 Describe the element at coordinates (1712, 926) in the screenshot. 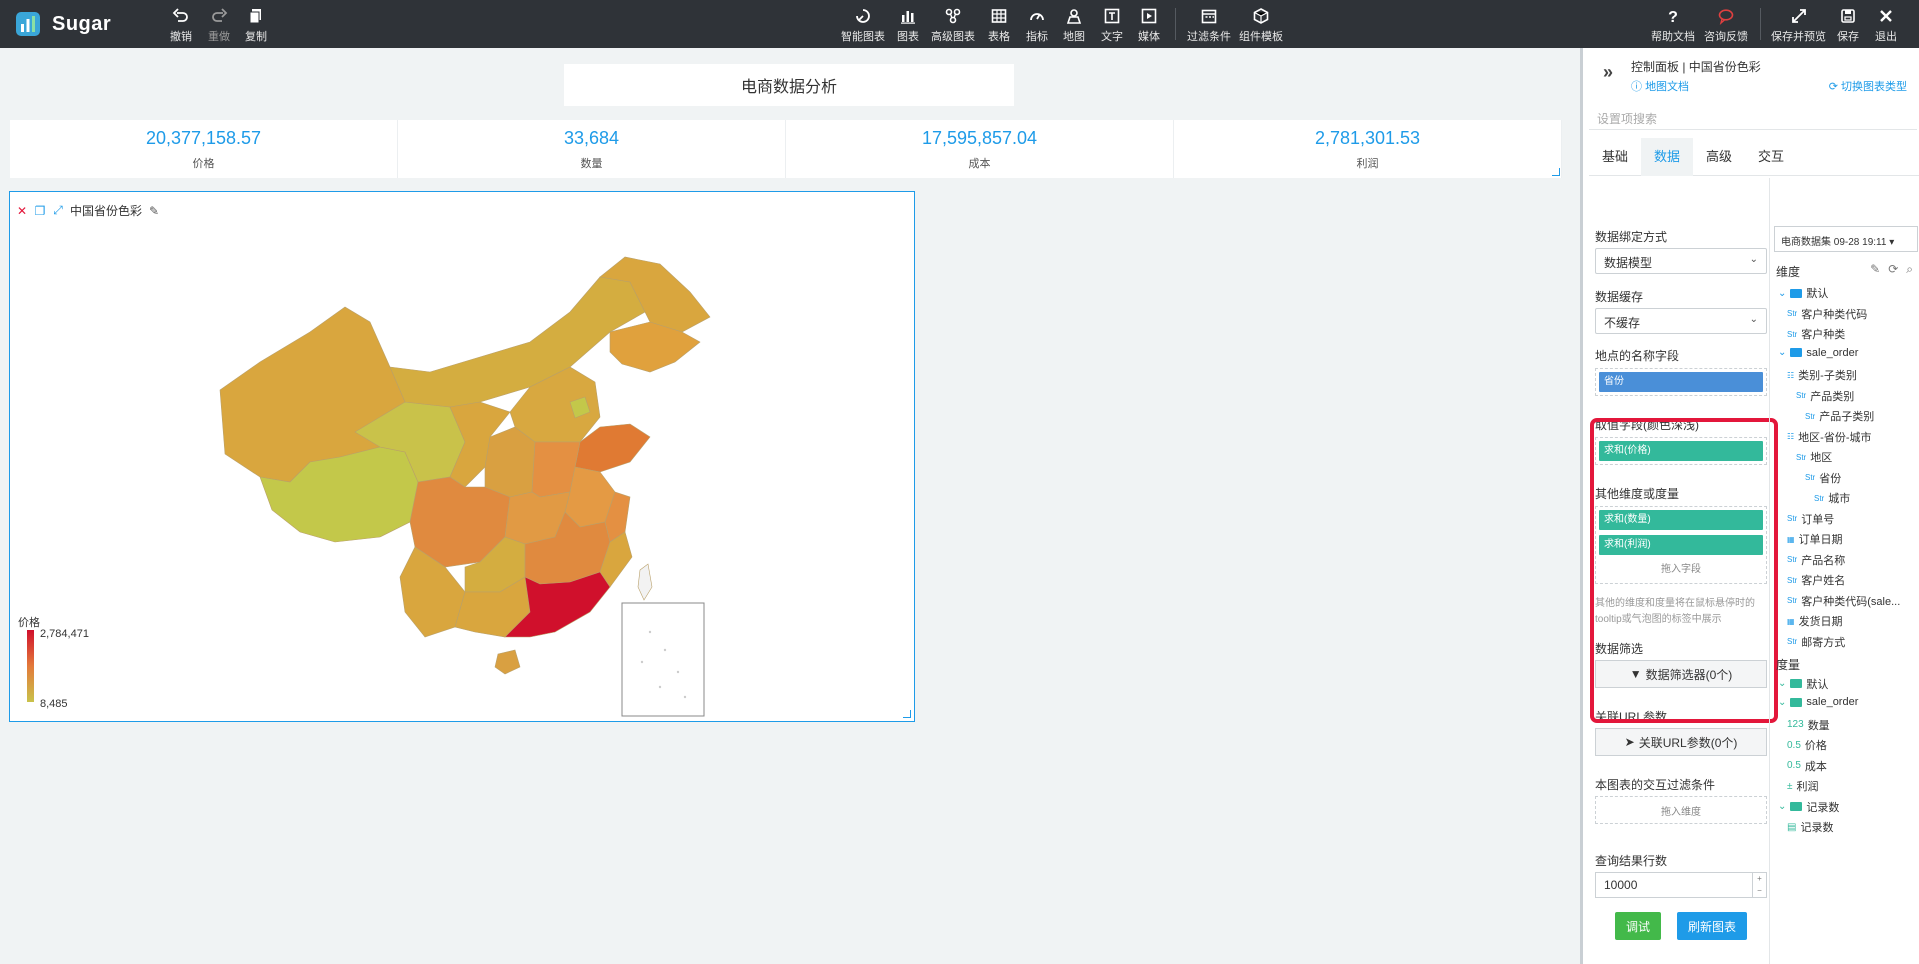

I see `refresh-chart-button: 刷新图表` at that location.